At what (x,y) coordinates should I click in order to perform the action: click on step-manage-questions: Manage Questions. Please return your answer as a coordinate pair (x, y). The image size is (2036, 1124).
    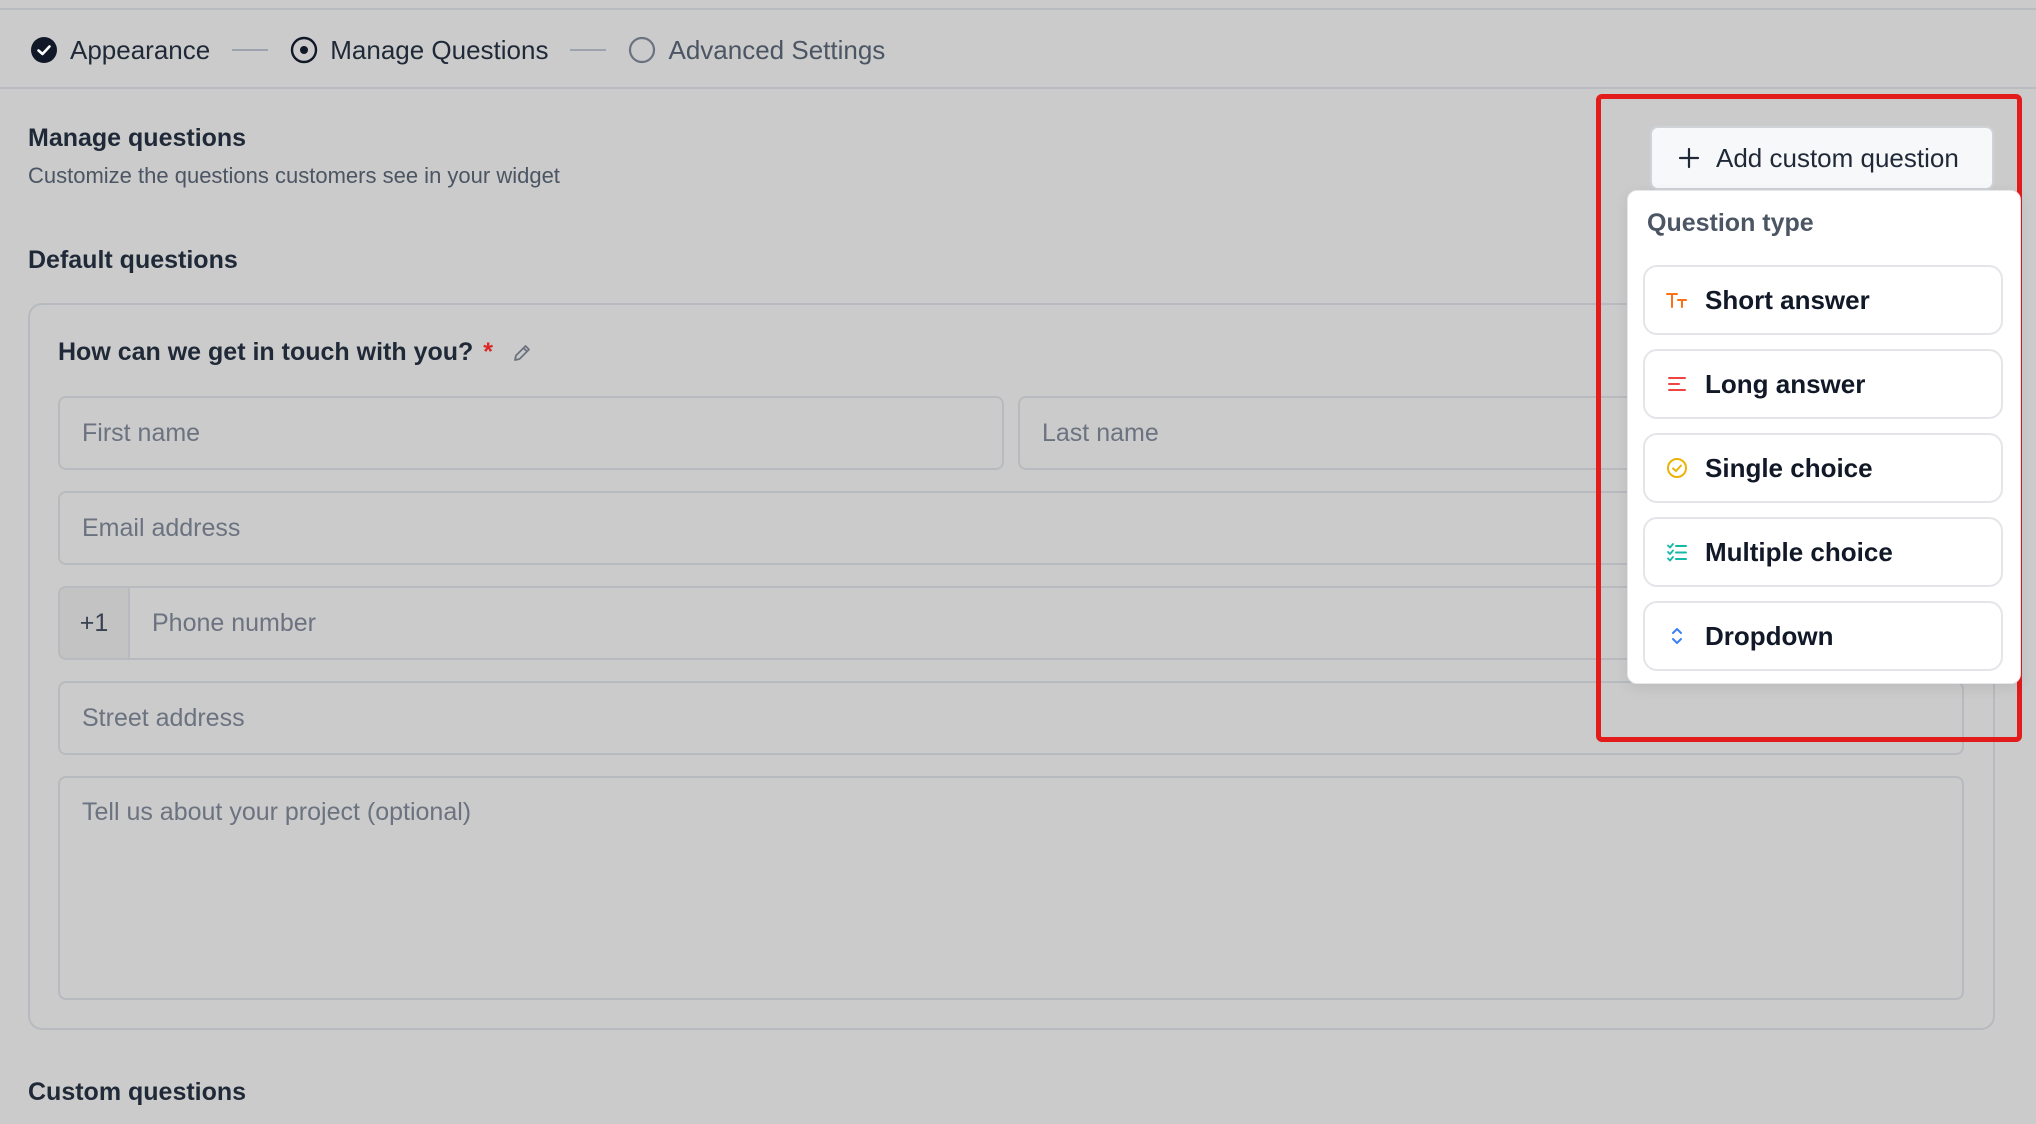
    Looking at the image, I should click on (419, 50).